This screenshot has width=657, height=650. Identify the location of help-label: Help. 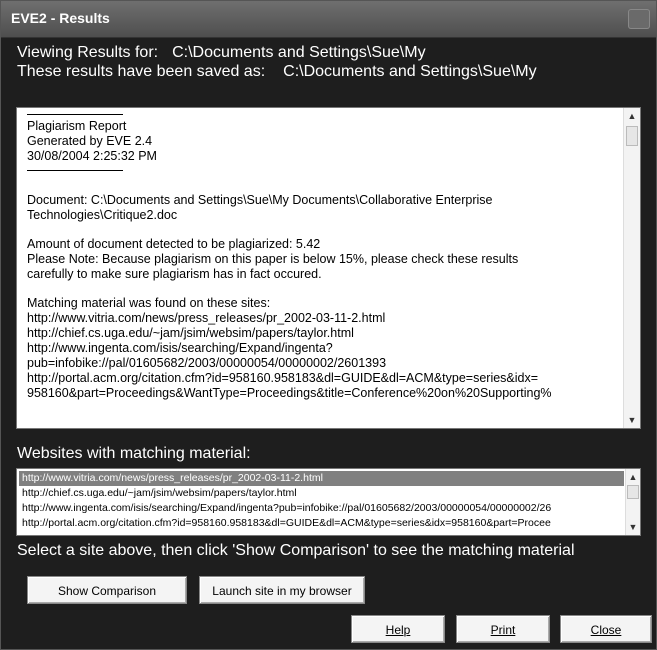
(398, 630).